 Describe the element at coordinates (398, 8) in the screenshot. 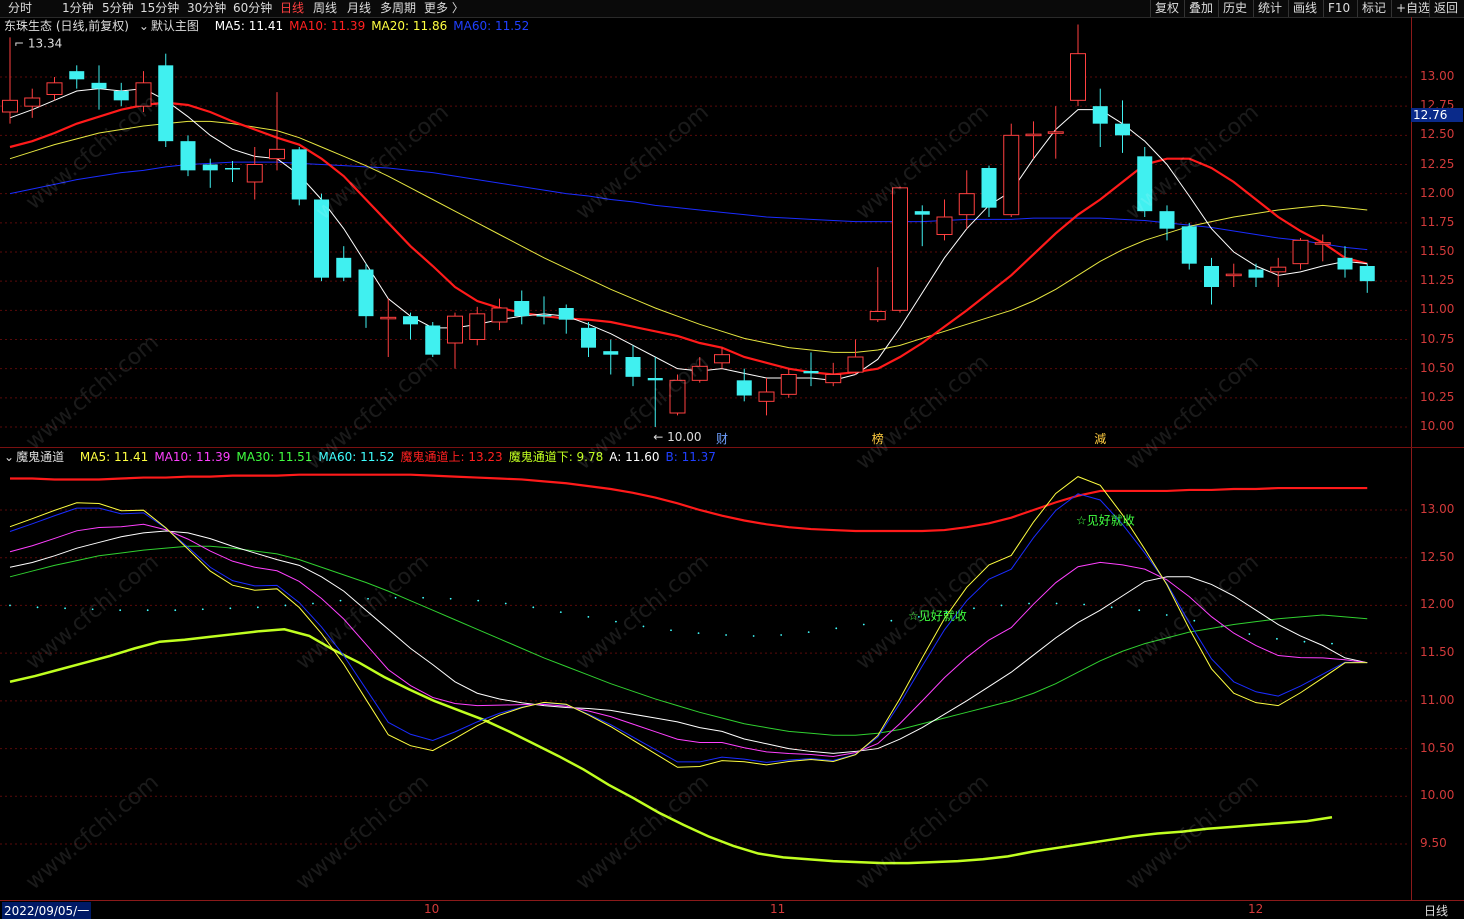

I see `tab-9: 多周期` at that location.